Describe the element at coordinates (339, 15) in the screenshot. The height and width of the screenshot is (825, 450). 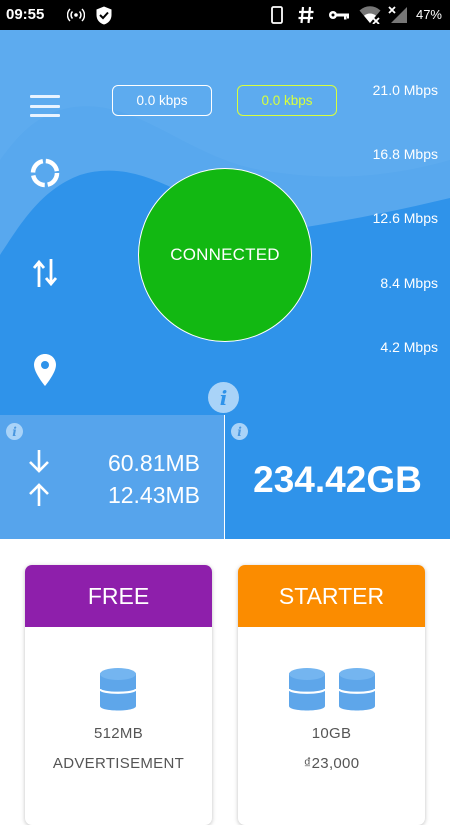
I see `key-icon` at that location.